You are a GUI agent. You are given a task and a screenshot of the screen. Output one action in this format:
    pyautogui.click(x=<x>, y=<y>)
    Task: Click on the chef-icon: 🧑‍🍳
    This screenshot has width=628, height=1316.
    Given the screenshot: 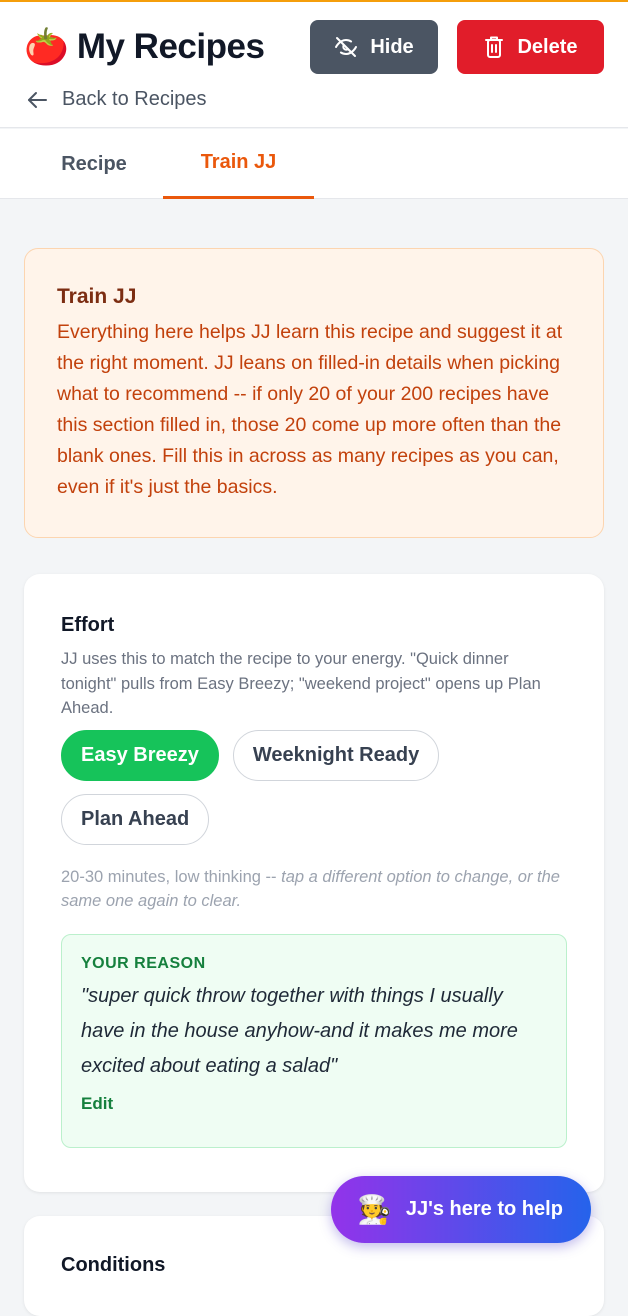 What is the action you would take?
    pyautogui.click(x=374, y=1209)
    